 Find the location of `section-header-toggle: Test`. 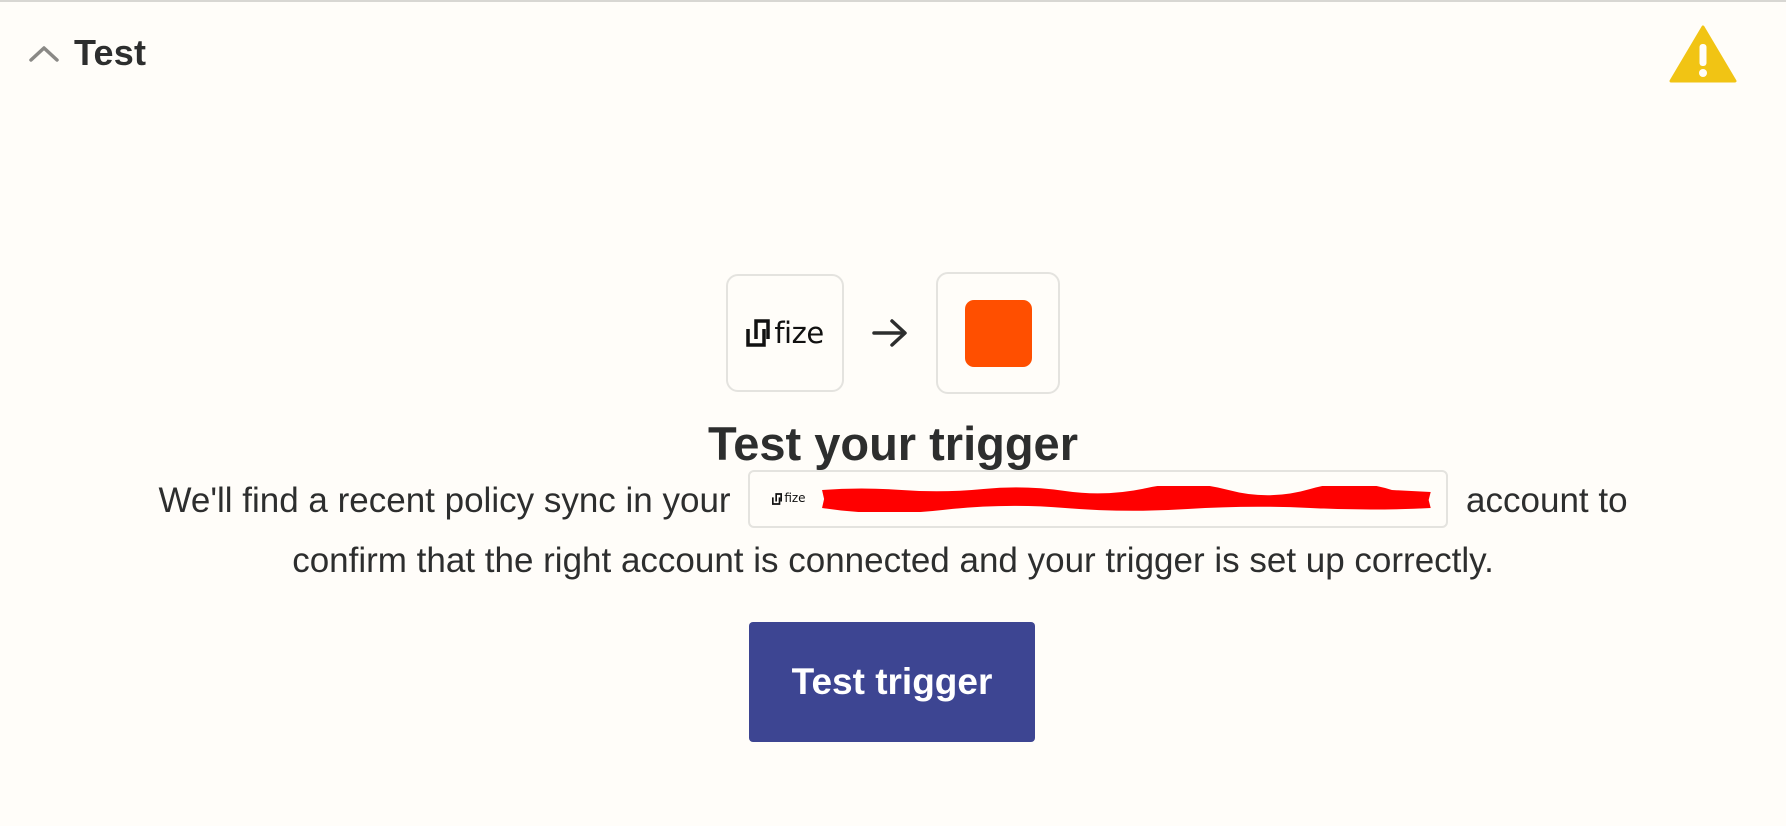

section-header-toggle: Test is located at coordinates (85, 53).